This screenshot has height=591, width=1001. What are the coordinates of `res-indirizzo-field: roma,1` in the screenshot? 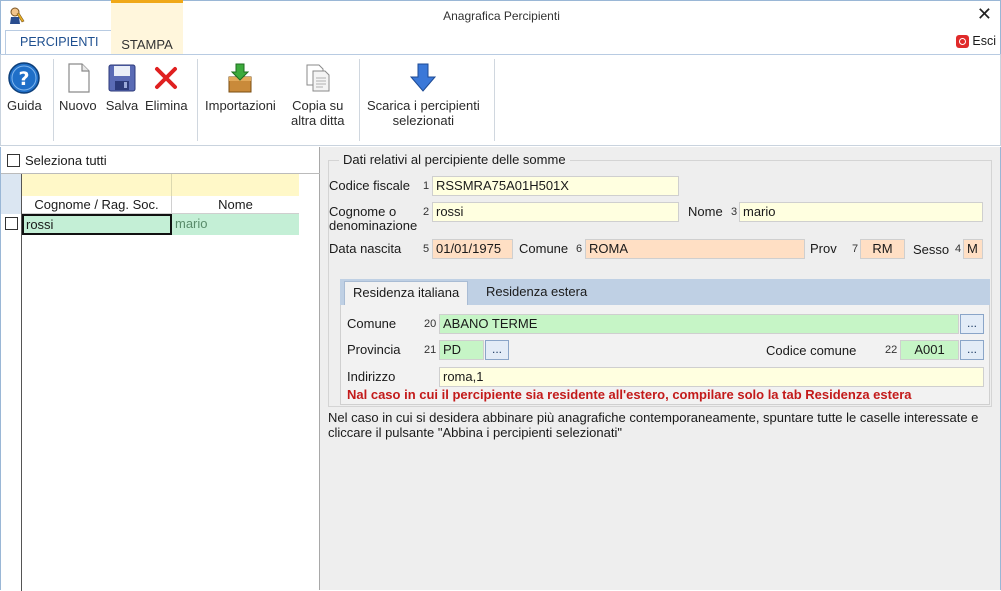 It's located at (711, 377).